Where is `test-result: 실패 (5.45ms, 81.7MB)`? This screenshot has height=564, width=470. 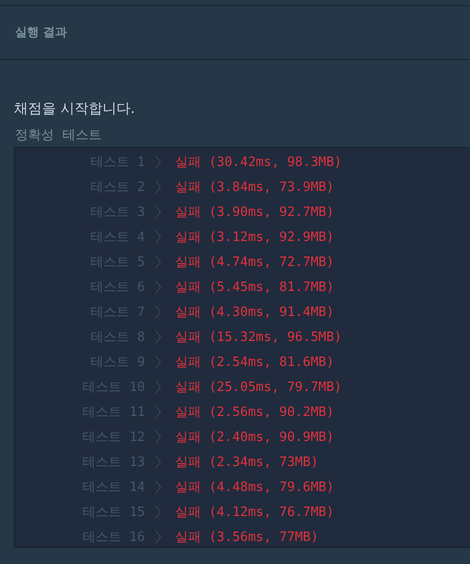
test-result: 실패 (5.45ms, 81.7MB) is located at coordinates (254, 287).